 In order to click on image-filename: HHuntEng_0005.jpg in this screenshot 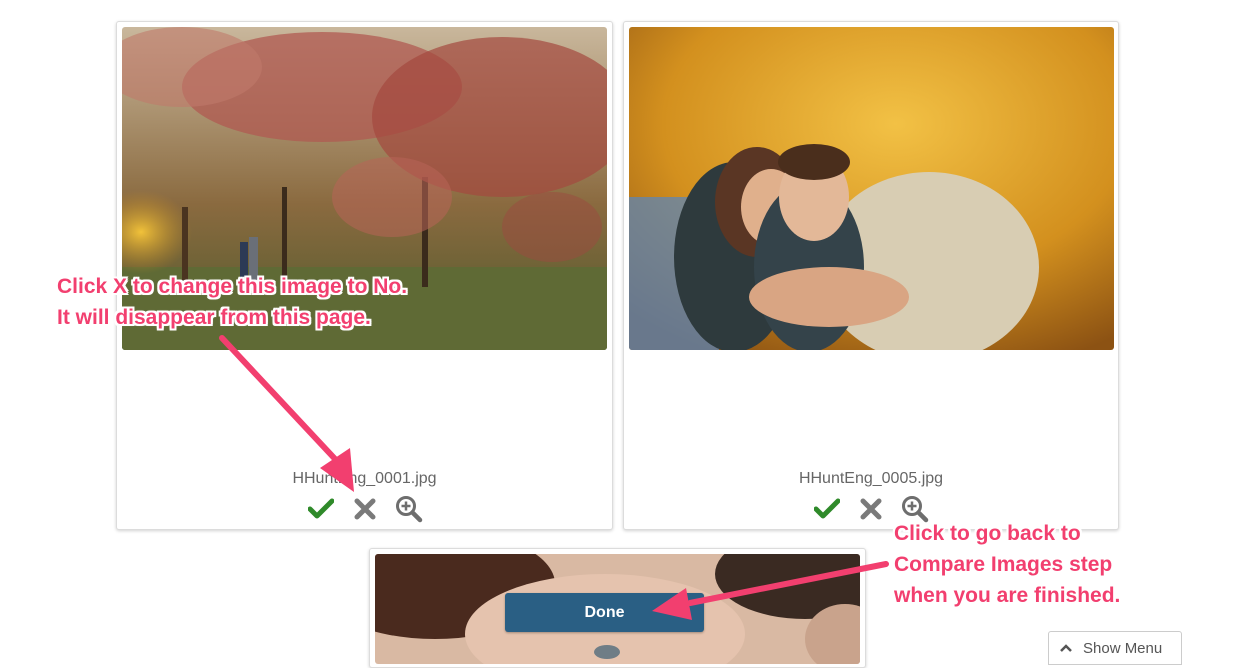, I will do `click(871, 478)`.